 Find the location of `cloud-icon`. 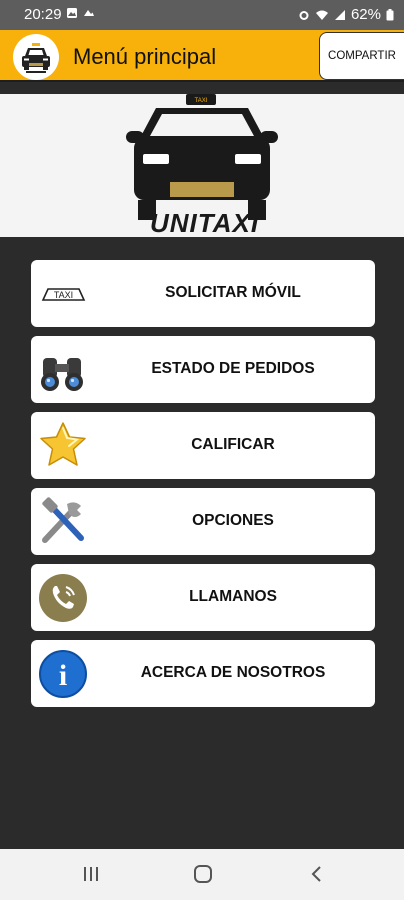

cloud-icon is located at coordinates (89, 13).